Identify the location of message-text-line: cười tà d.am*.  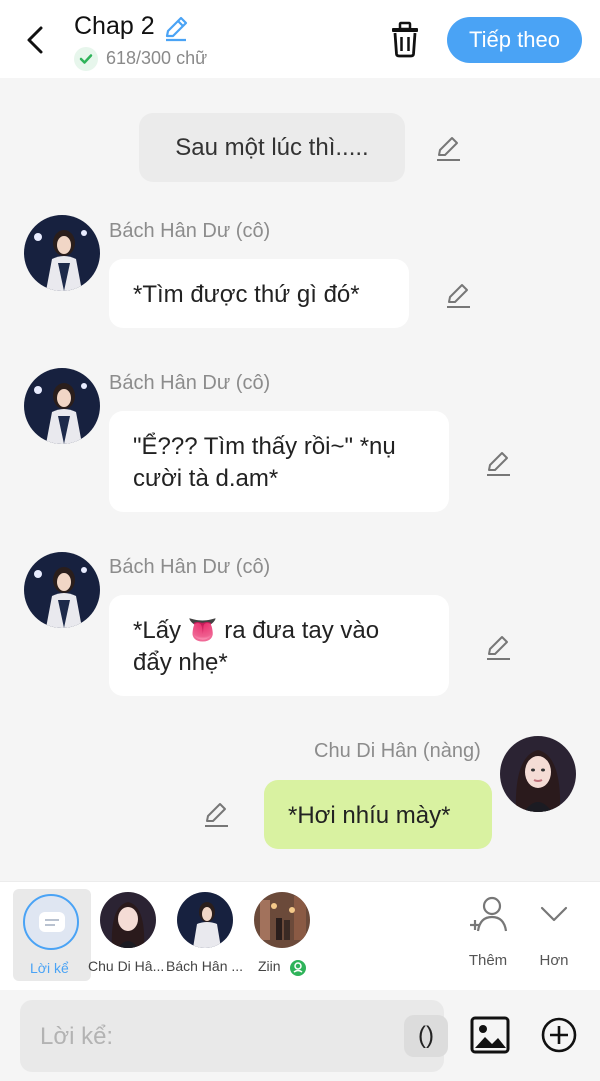
(206, 478).